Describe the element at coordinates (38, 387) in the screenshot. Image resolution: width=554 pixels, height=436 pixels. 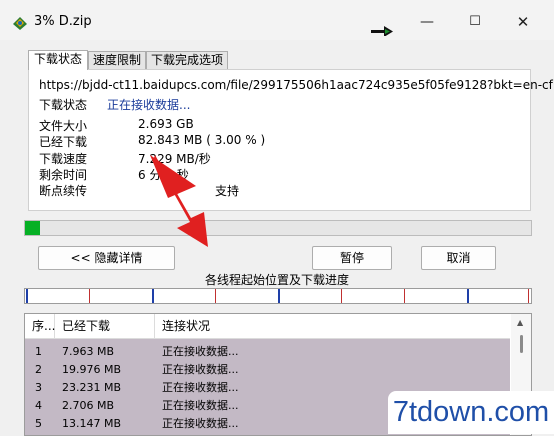
I see `row-index: 3` at that location.